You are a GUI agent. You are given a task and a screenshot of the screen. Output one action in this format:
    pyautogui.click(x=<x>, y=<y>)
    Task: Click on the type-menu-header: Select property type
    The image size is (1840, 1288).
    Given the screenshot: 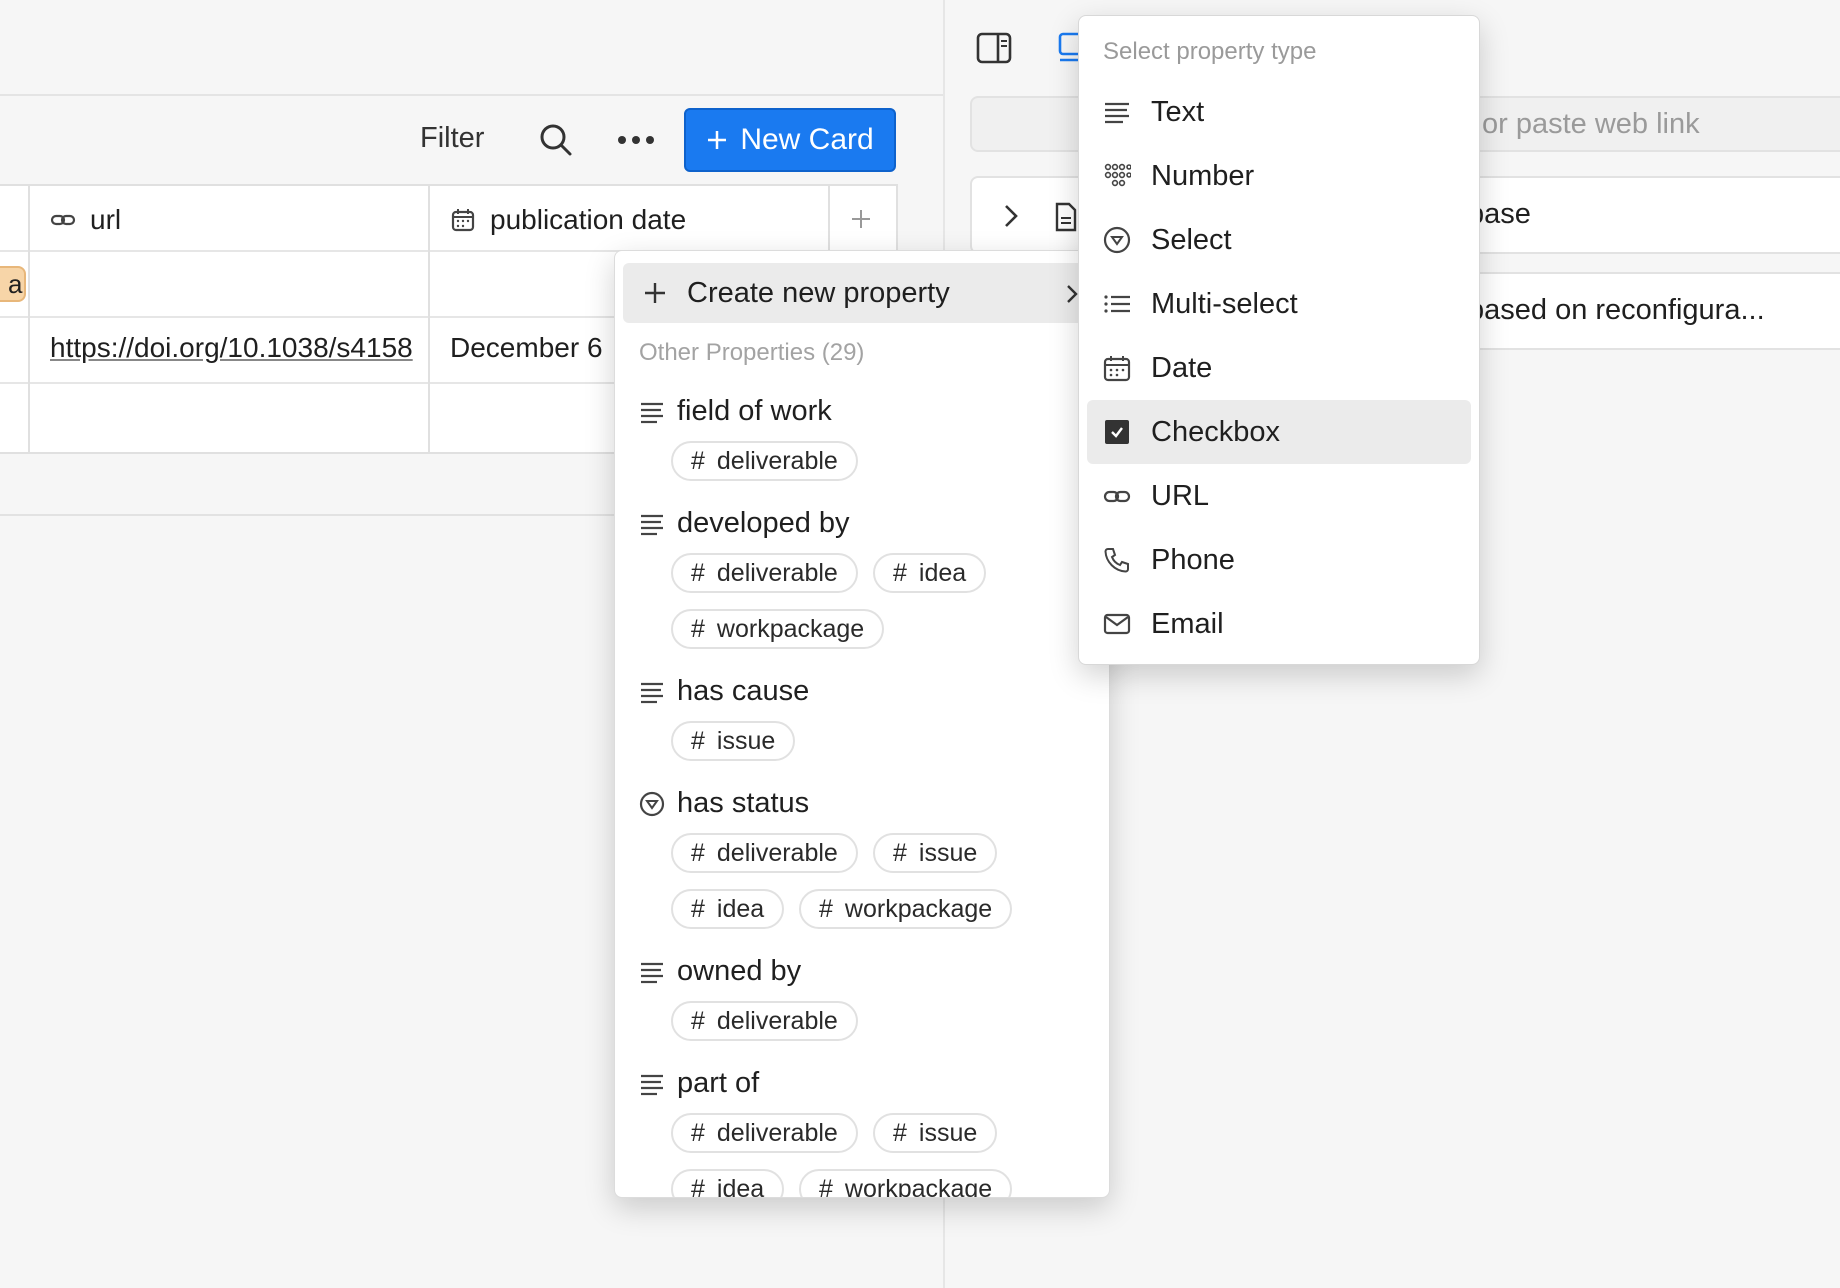 What is the action you would take?
    pyautogui.click(x=1210, y=51)
    